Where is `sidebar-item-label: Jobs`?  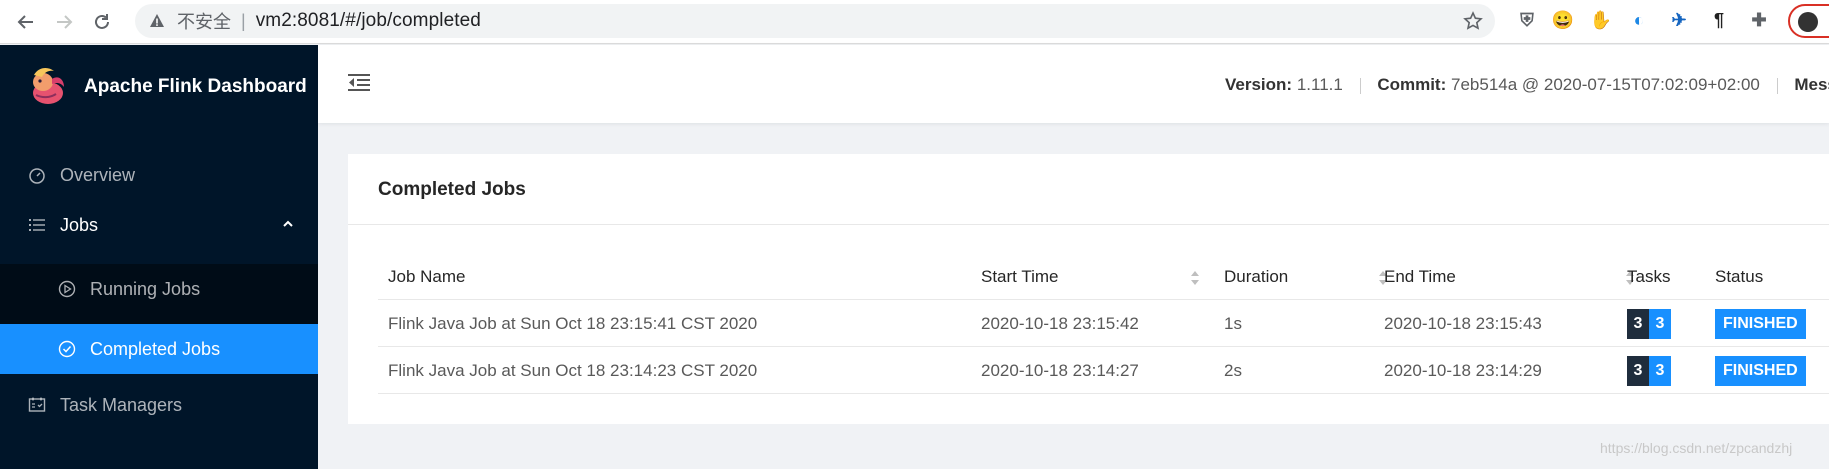 sidebar-item-label: Jobs is located at coordinates (79, 224).